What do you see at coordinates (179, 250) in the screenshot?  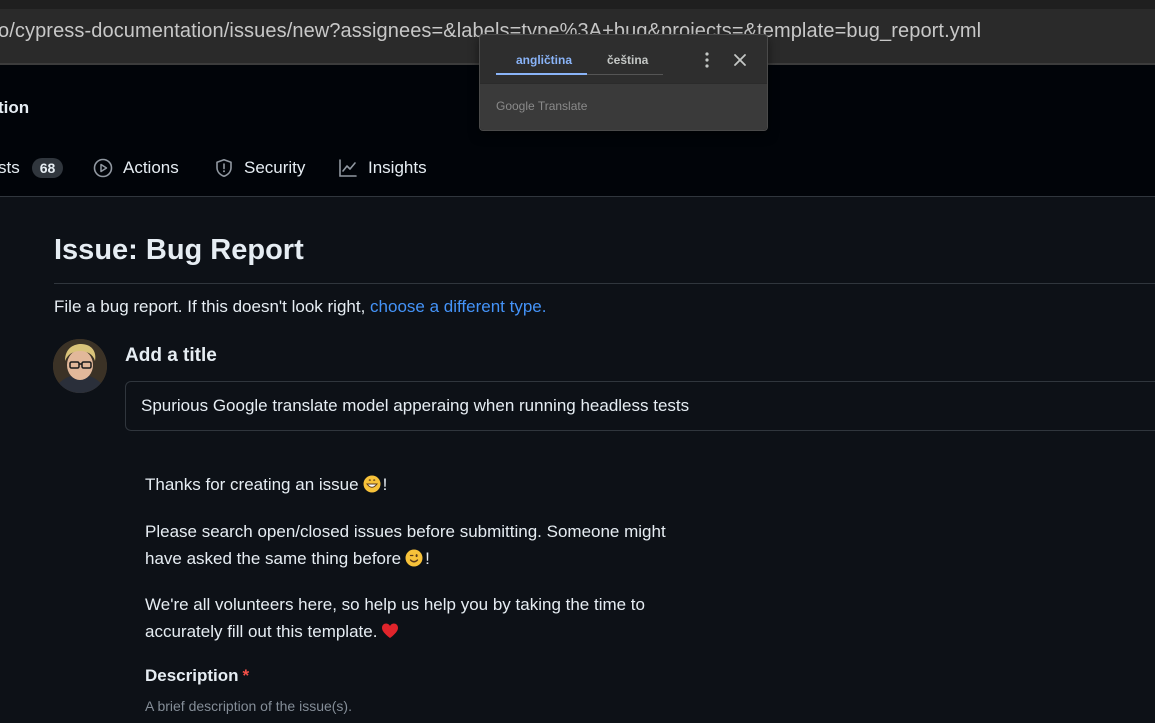 I see `page-title: Issue: Bug Report` at bounding box center [179, 250].